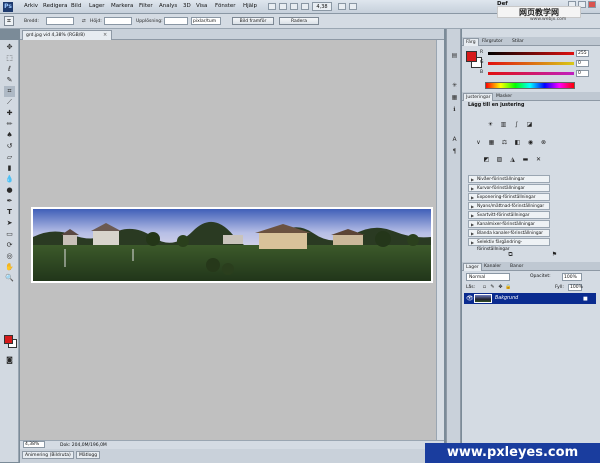 The image size is (600, 463). What do you see at coordinates (509, 233) in the screenshot?
I see `preset-mix-channels: ▶ Blanda kanaler-förinställningar` at bounding box center [509, 233].